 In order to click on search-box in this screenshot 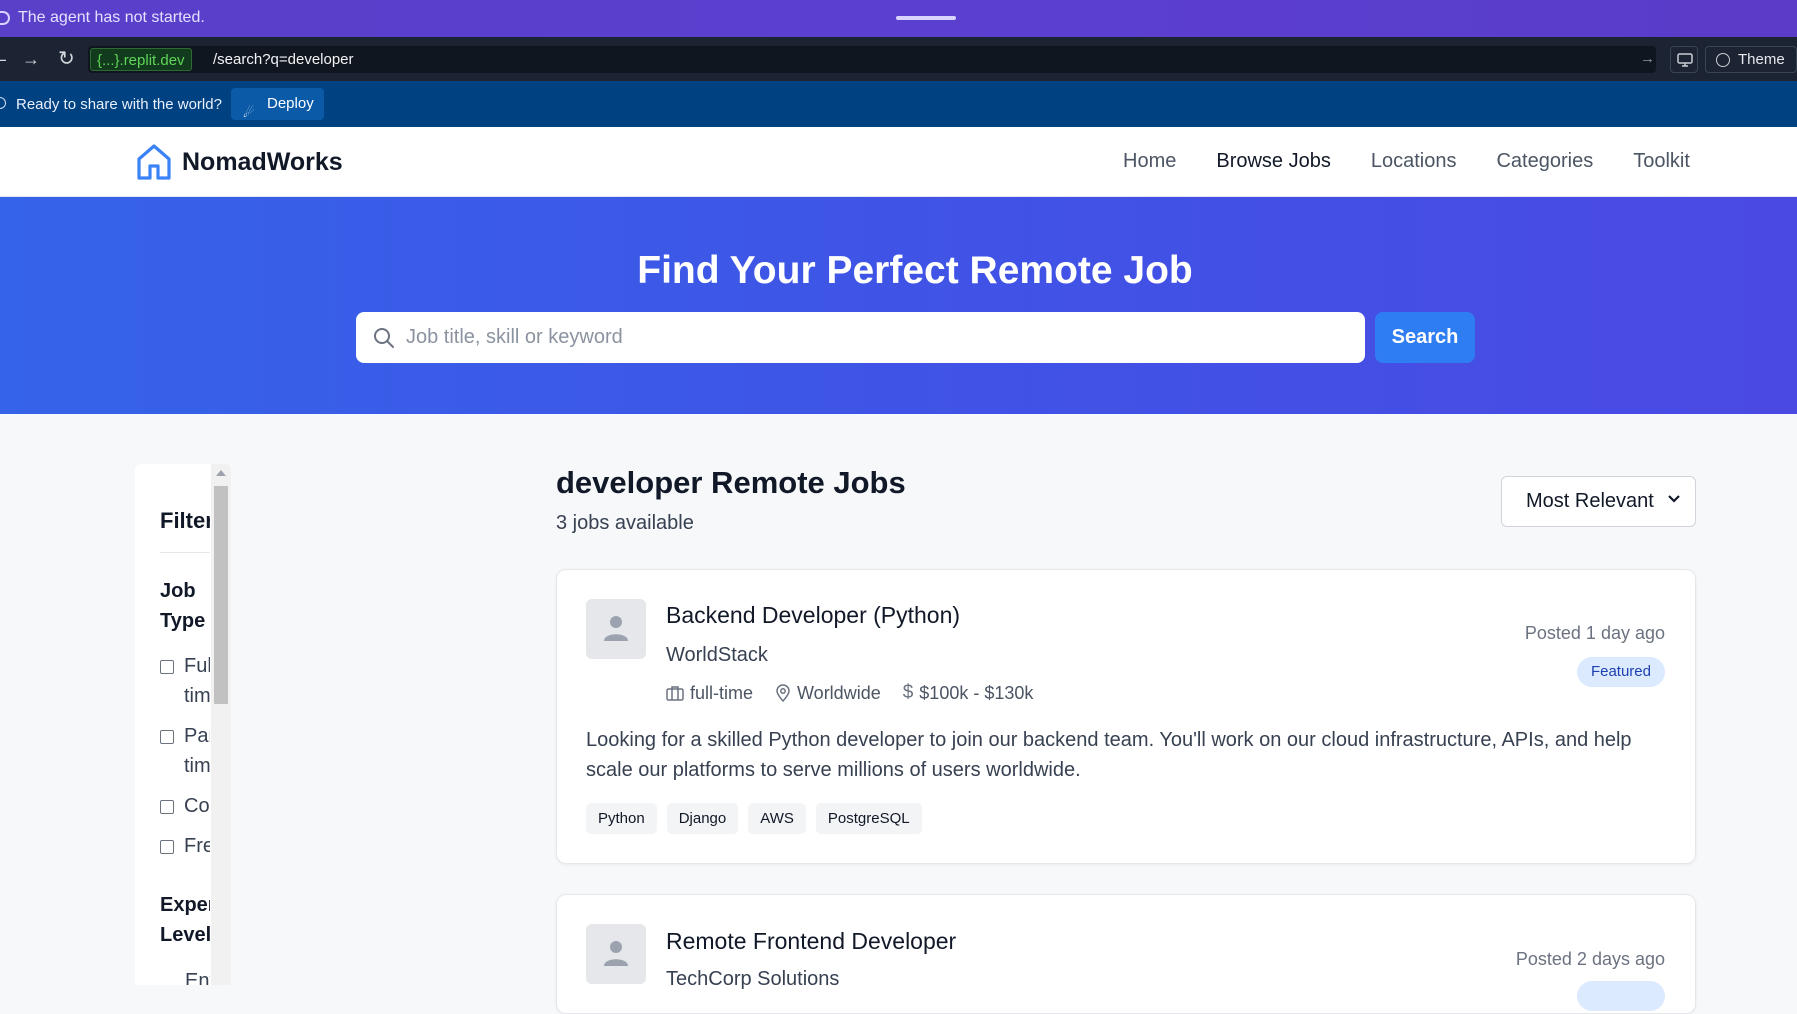, I will do `click(860, 337)`.